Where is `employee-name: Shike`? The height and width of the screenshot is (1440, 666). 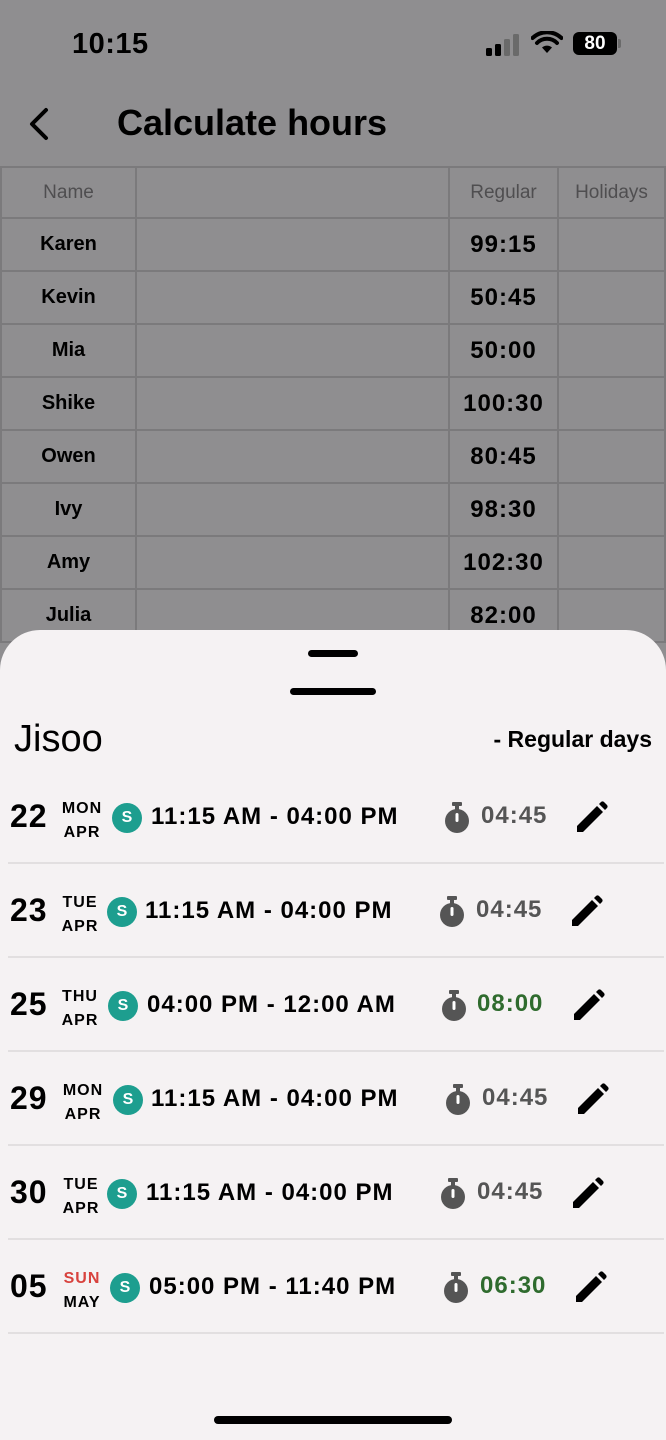 employee-name: Shike is located at coordinates (68, 403).